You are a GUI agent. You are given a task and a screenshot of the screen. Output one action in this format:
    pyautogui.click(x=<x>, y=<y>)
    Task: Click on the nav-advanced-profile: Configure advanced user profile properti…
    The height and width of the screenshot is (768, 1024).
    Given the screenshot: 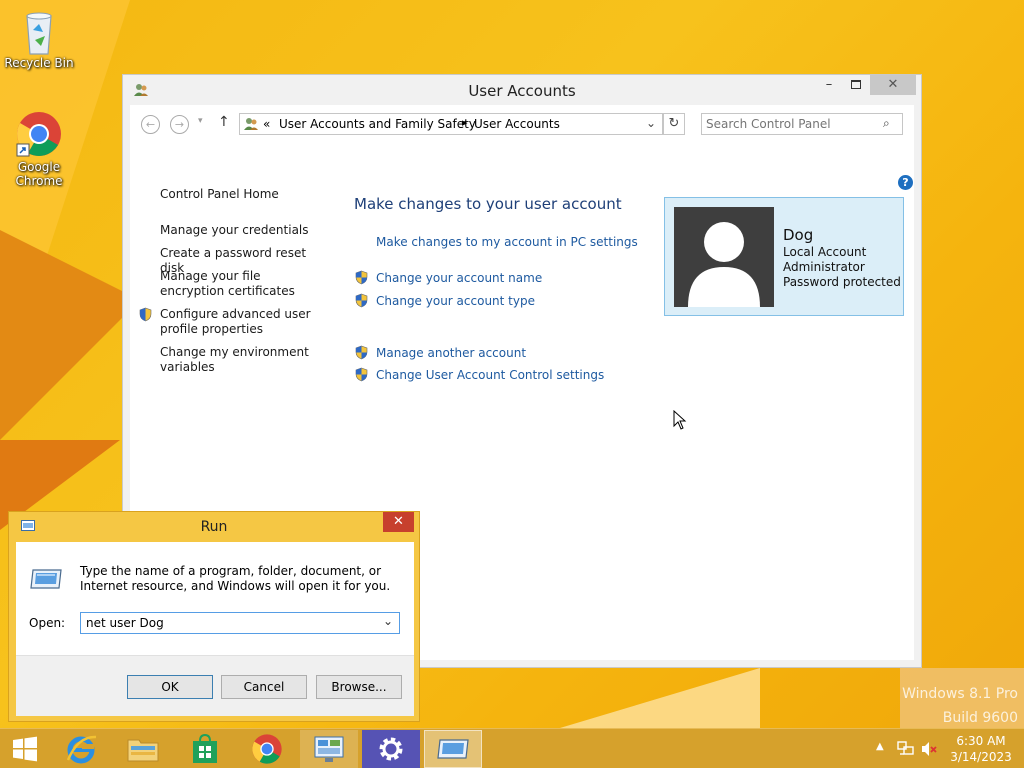 What is the action you would take?
    pyautogui.click(x=240, y=322)
    